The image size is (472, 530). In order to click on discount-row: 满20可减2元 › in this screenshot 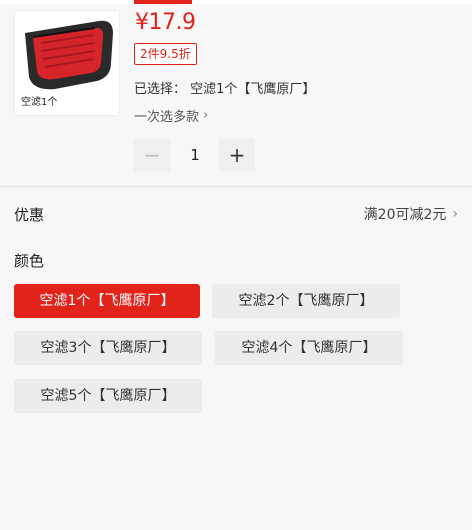, I will do `click(411, 214)`.